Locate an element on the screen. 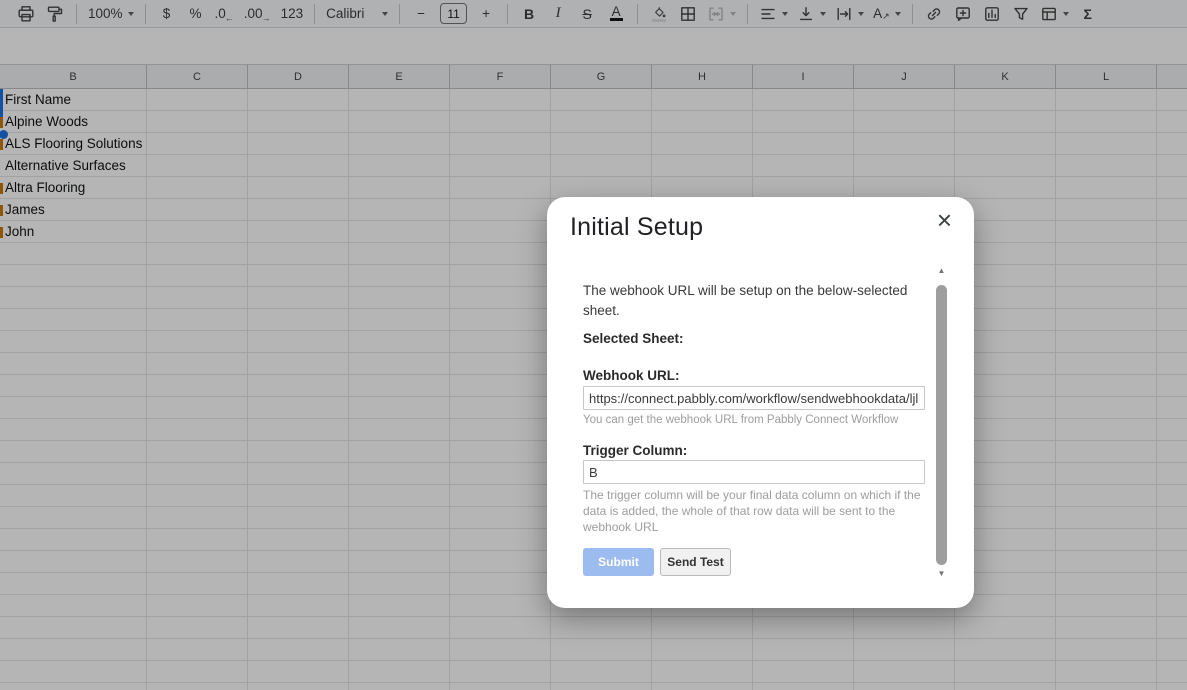 The image size is (1187, 690). webhook-url-input is located at coordinates (754, 398).